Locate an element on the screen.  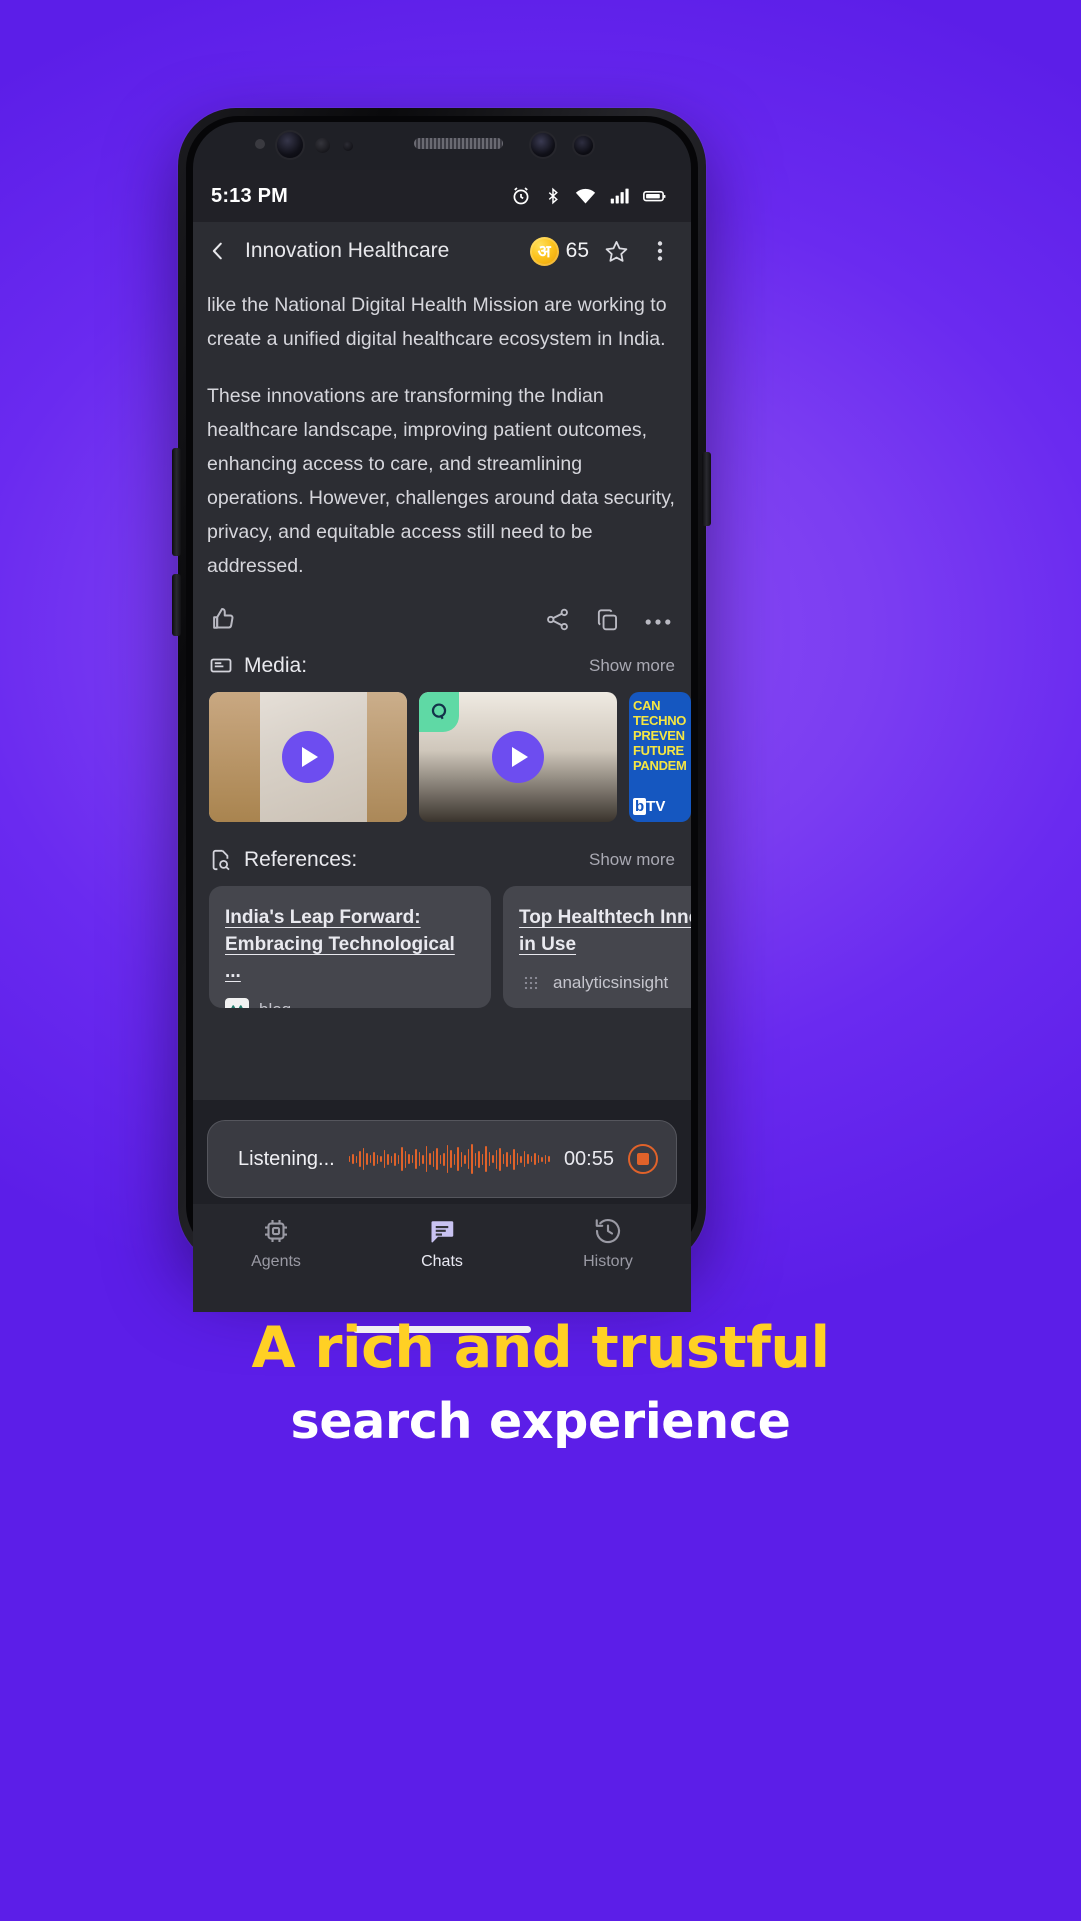
coin-icon: अ is located at coordinates (544, 251).